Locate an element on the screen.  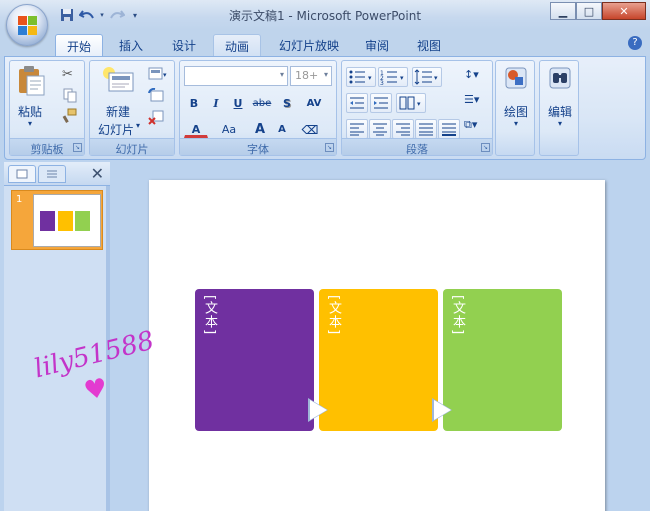
justify-icon is located at coordinates (426, 129).